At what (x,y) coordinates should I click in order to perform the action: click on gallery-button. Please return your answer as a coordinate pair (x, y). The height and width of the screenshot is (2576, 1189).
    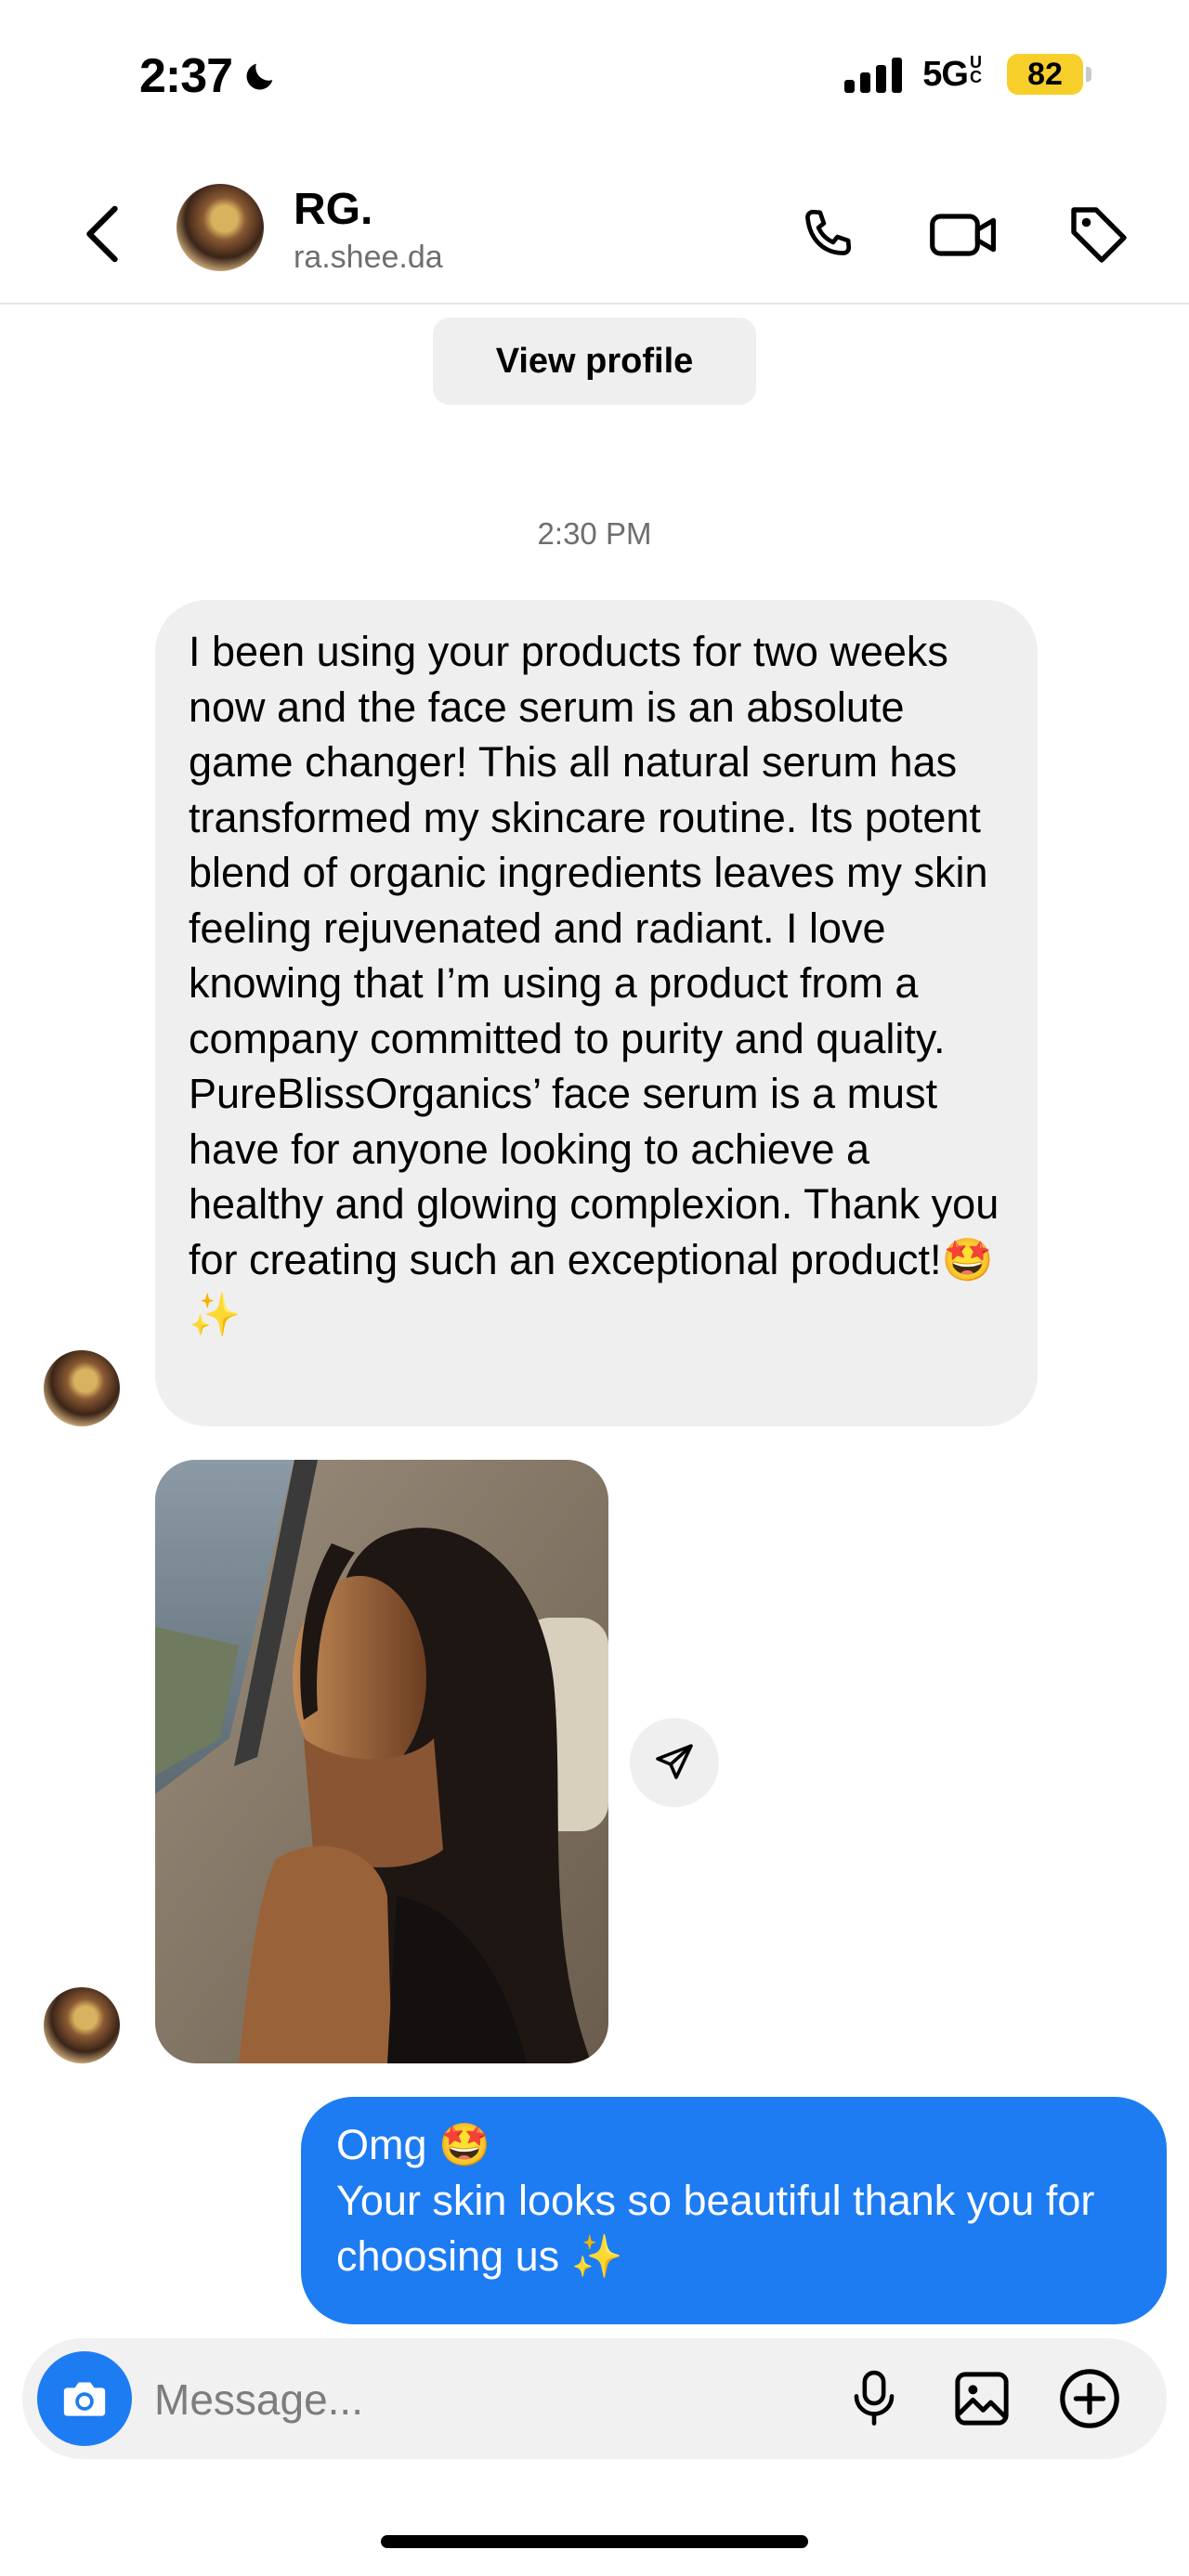
    Looking at the image, I should click on (982, 2398).